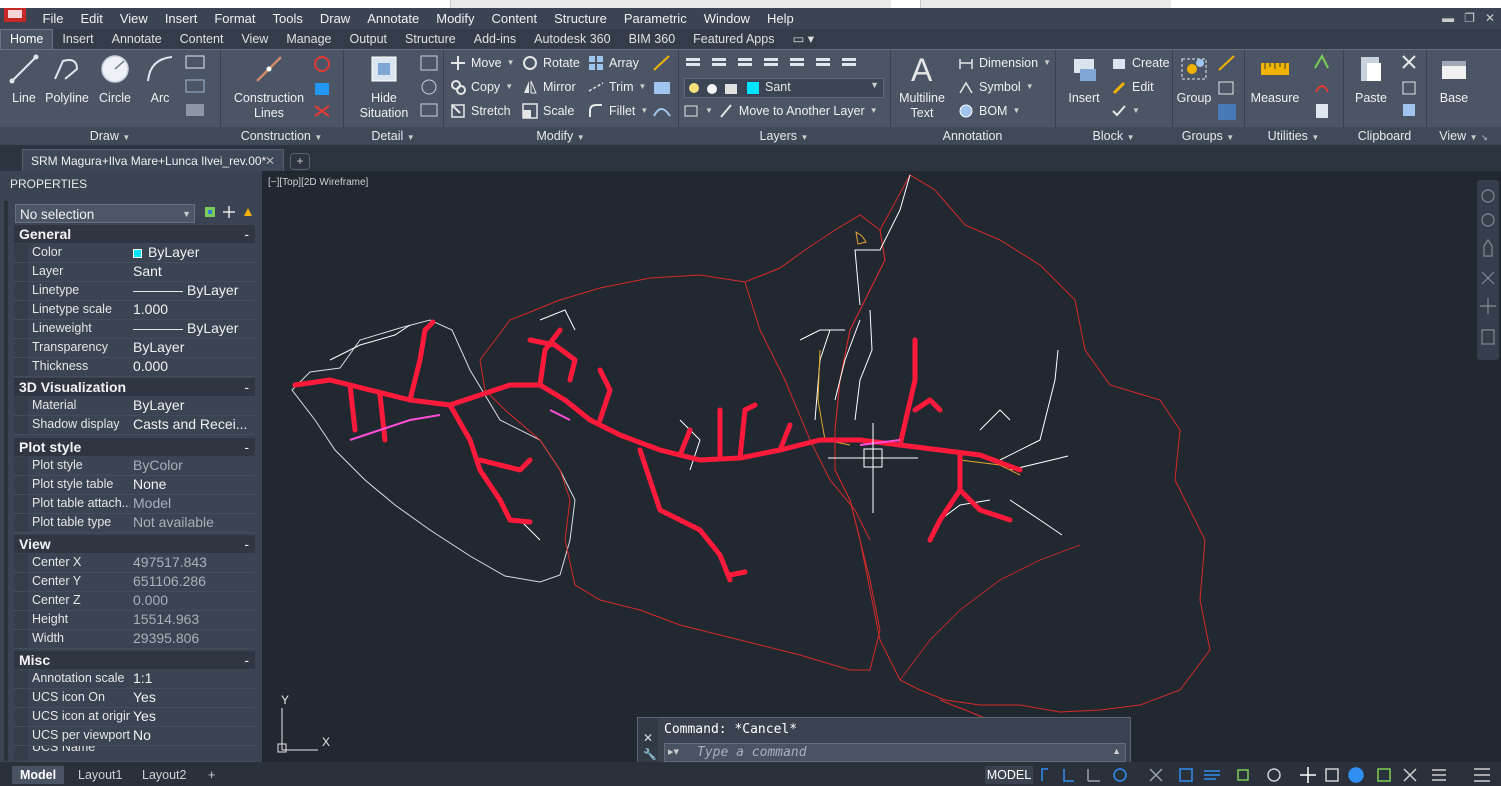 This screenshot has height=786, width=1501. Describe the element at coordinates (134, 523) in the screenshot. I see `prop-plot-table-type: Plot table type Not available` at that location.